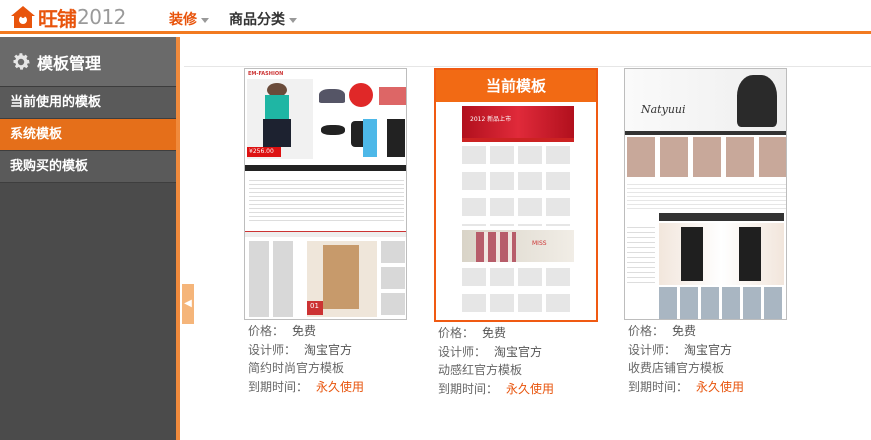  What do you see at coordinates (757, 101) in the screenshot?
I see `thumb-model-photo` at bounding box center [757, 101].